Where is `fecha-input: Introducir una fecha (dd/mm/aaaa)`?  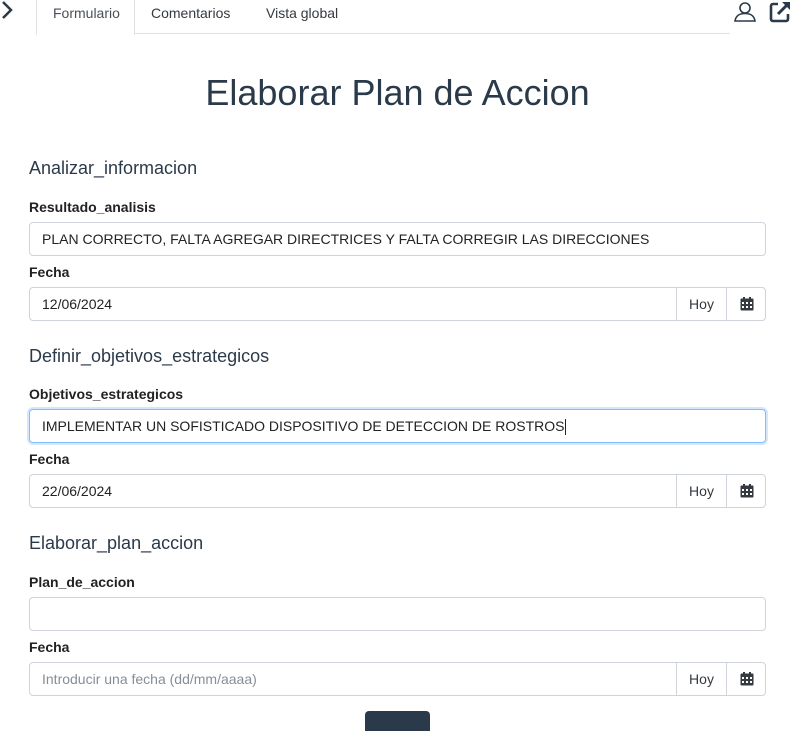 fecha-input: Introducir una fecha (dd/mm/aaaa) is located at coordinates (353, 679).